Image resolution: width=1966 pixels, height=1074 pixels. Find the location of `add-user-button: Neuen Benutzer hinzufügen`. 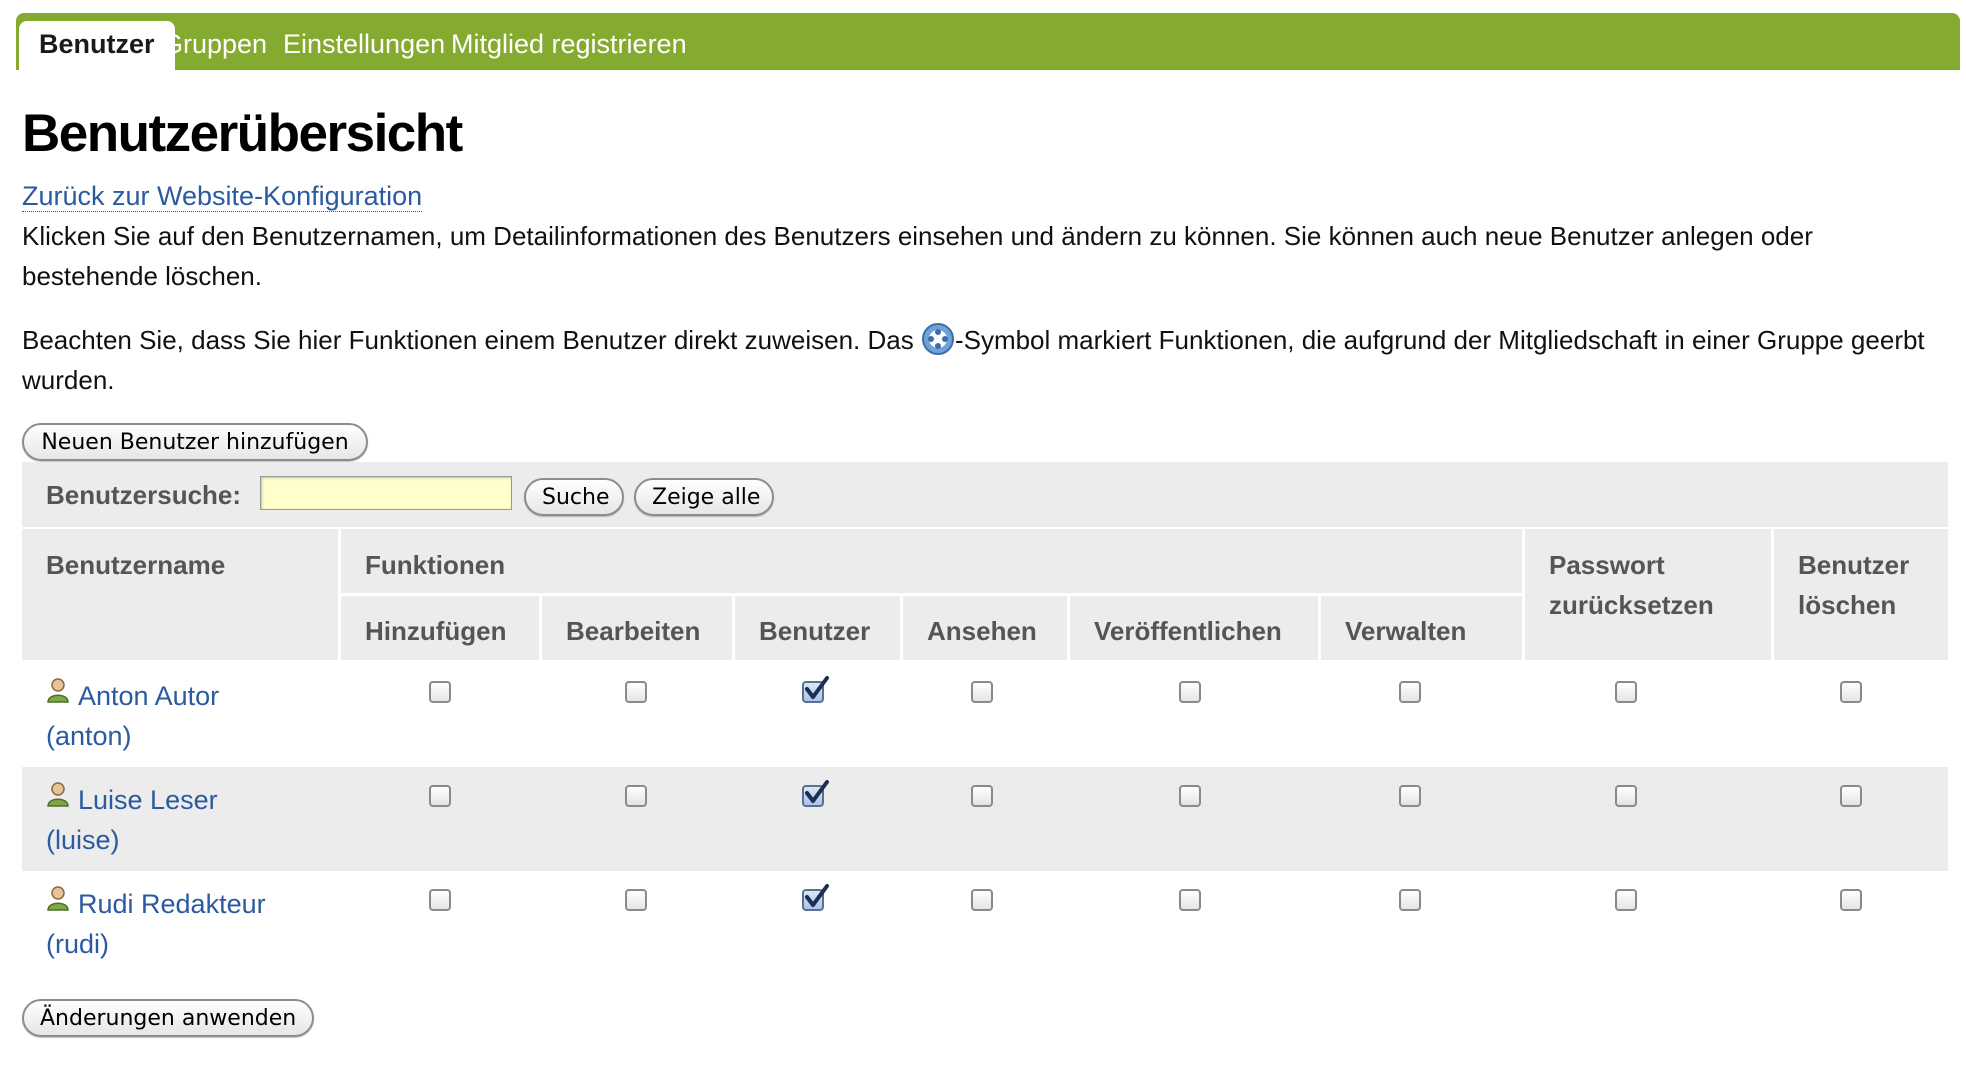

add-user-button: Neuen Benutzer hinzufügen is located at coordinates (195, 442).